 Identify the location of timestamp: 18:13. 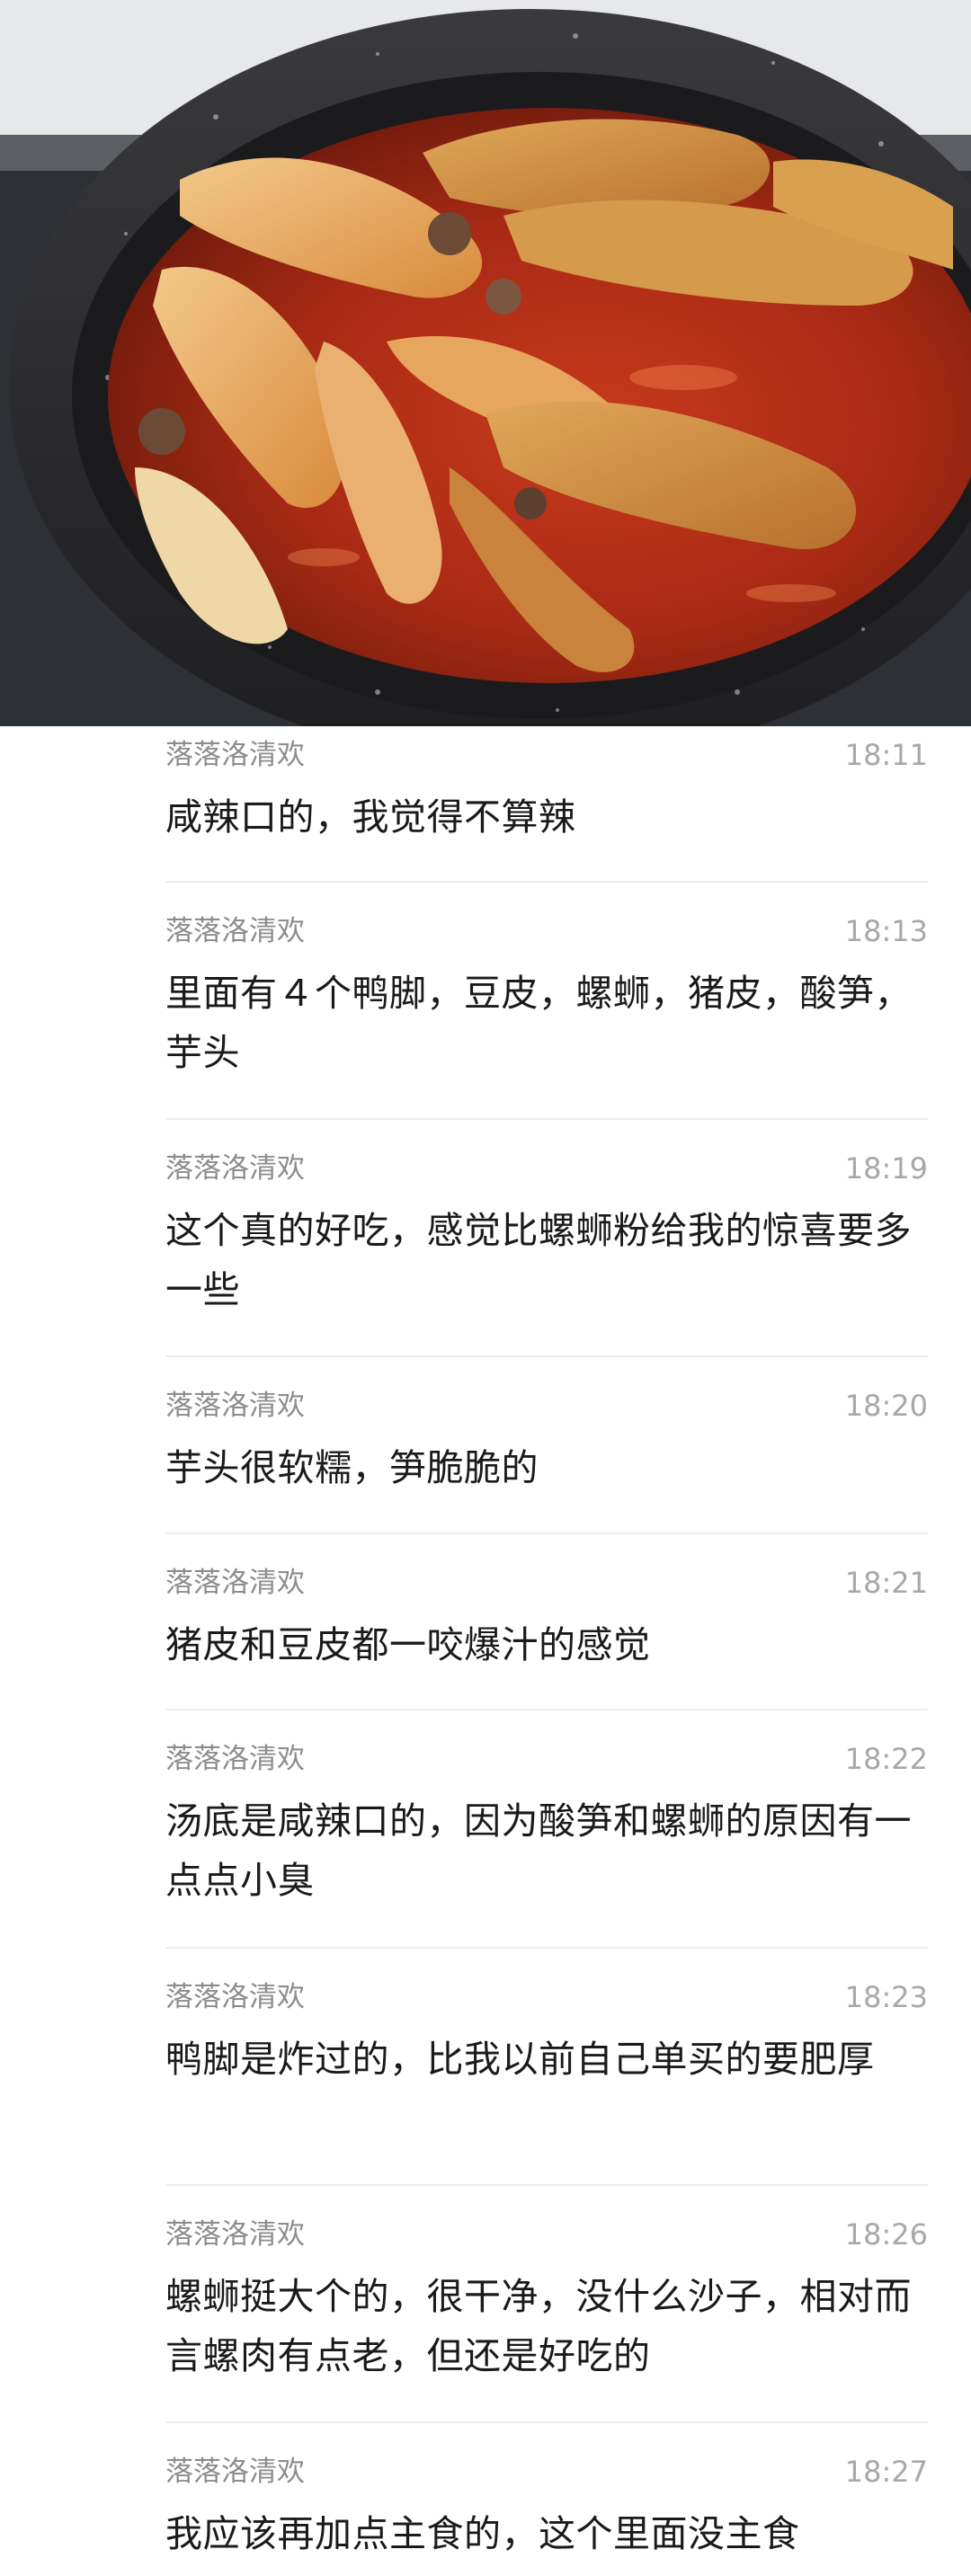
(886, 931).